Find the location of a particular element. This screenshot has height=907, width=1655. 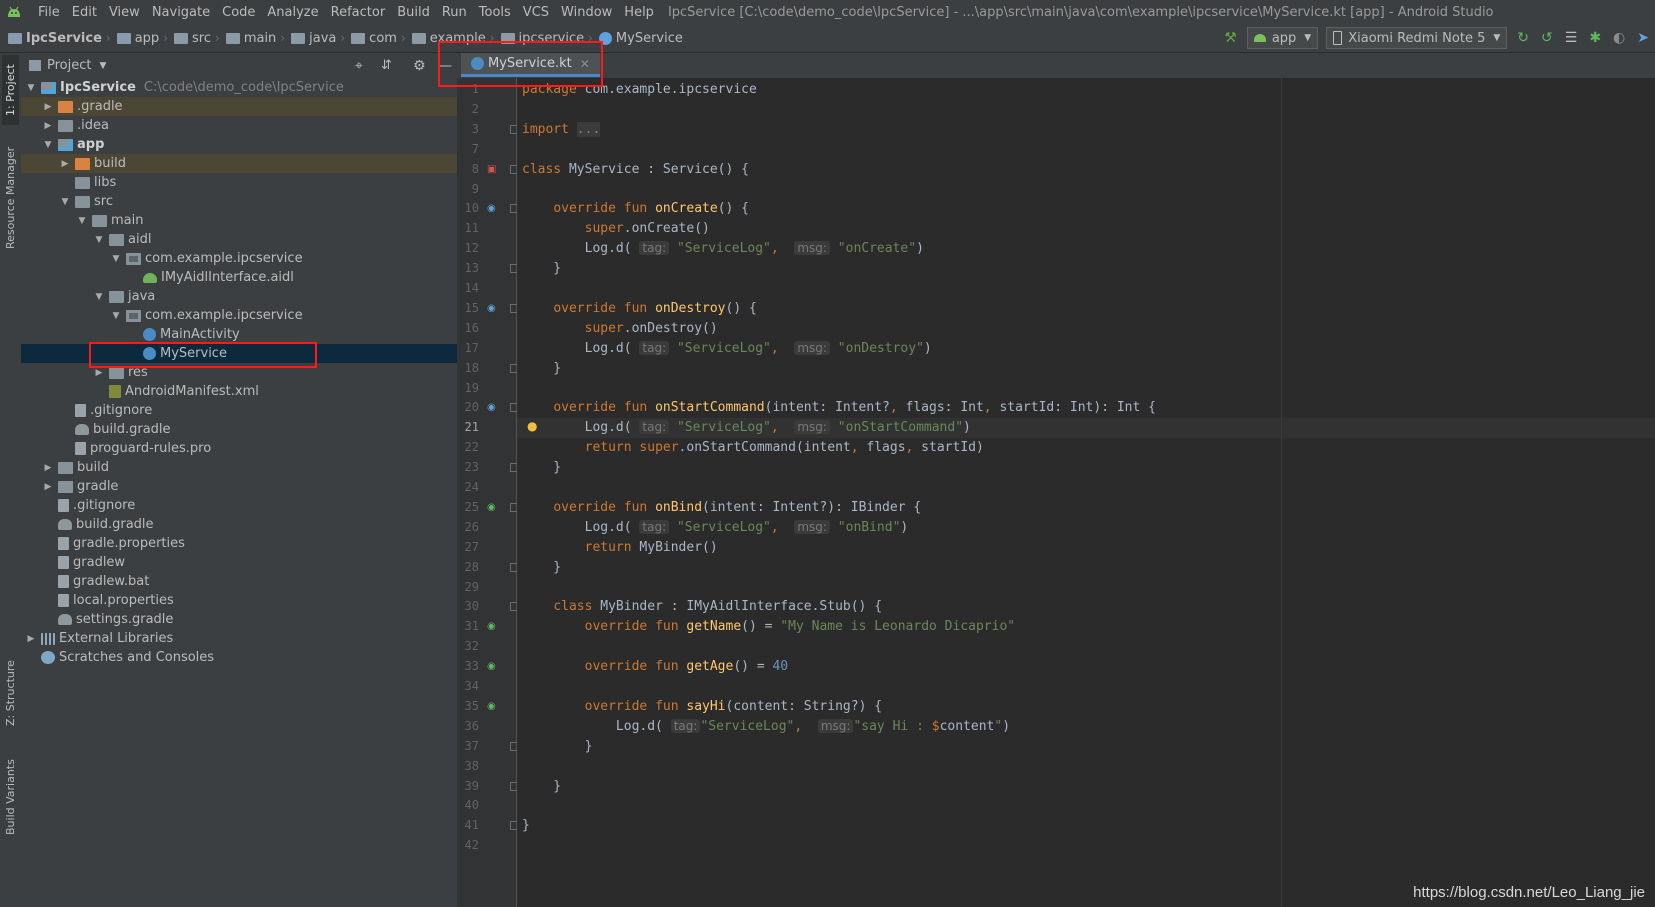

menu-window: Window is located at coordinates (586, 12).